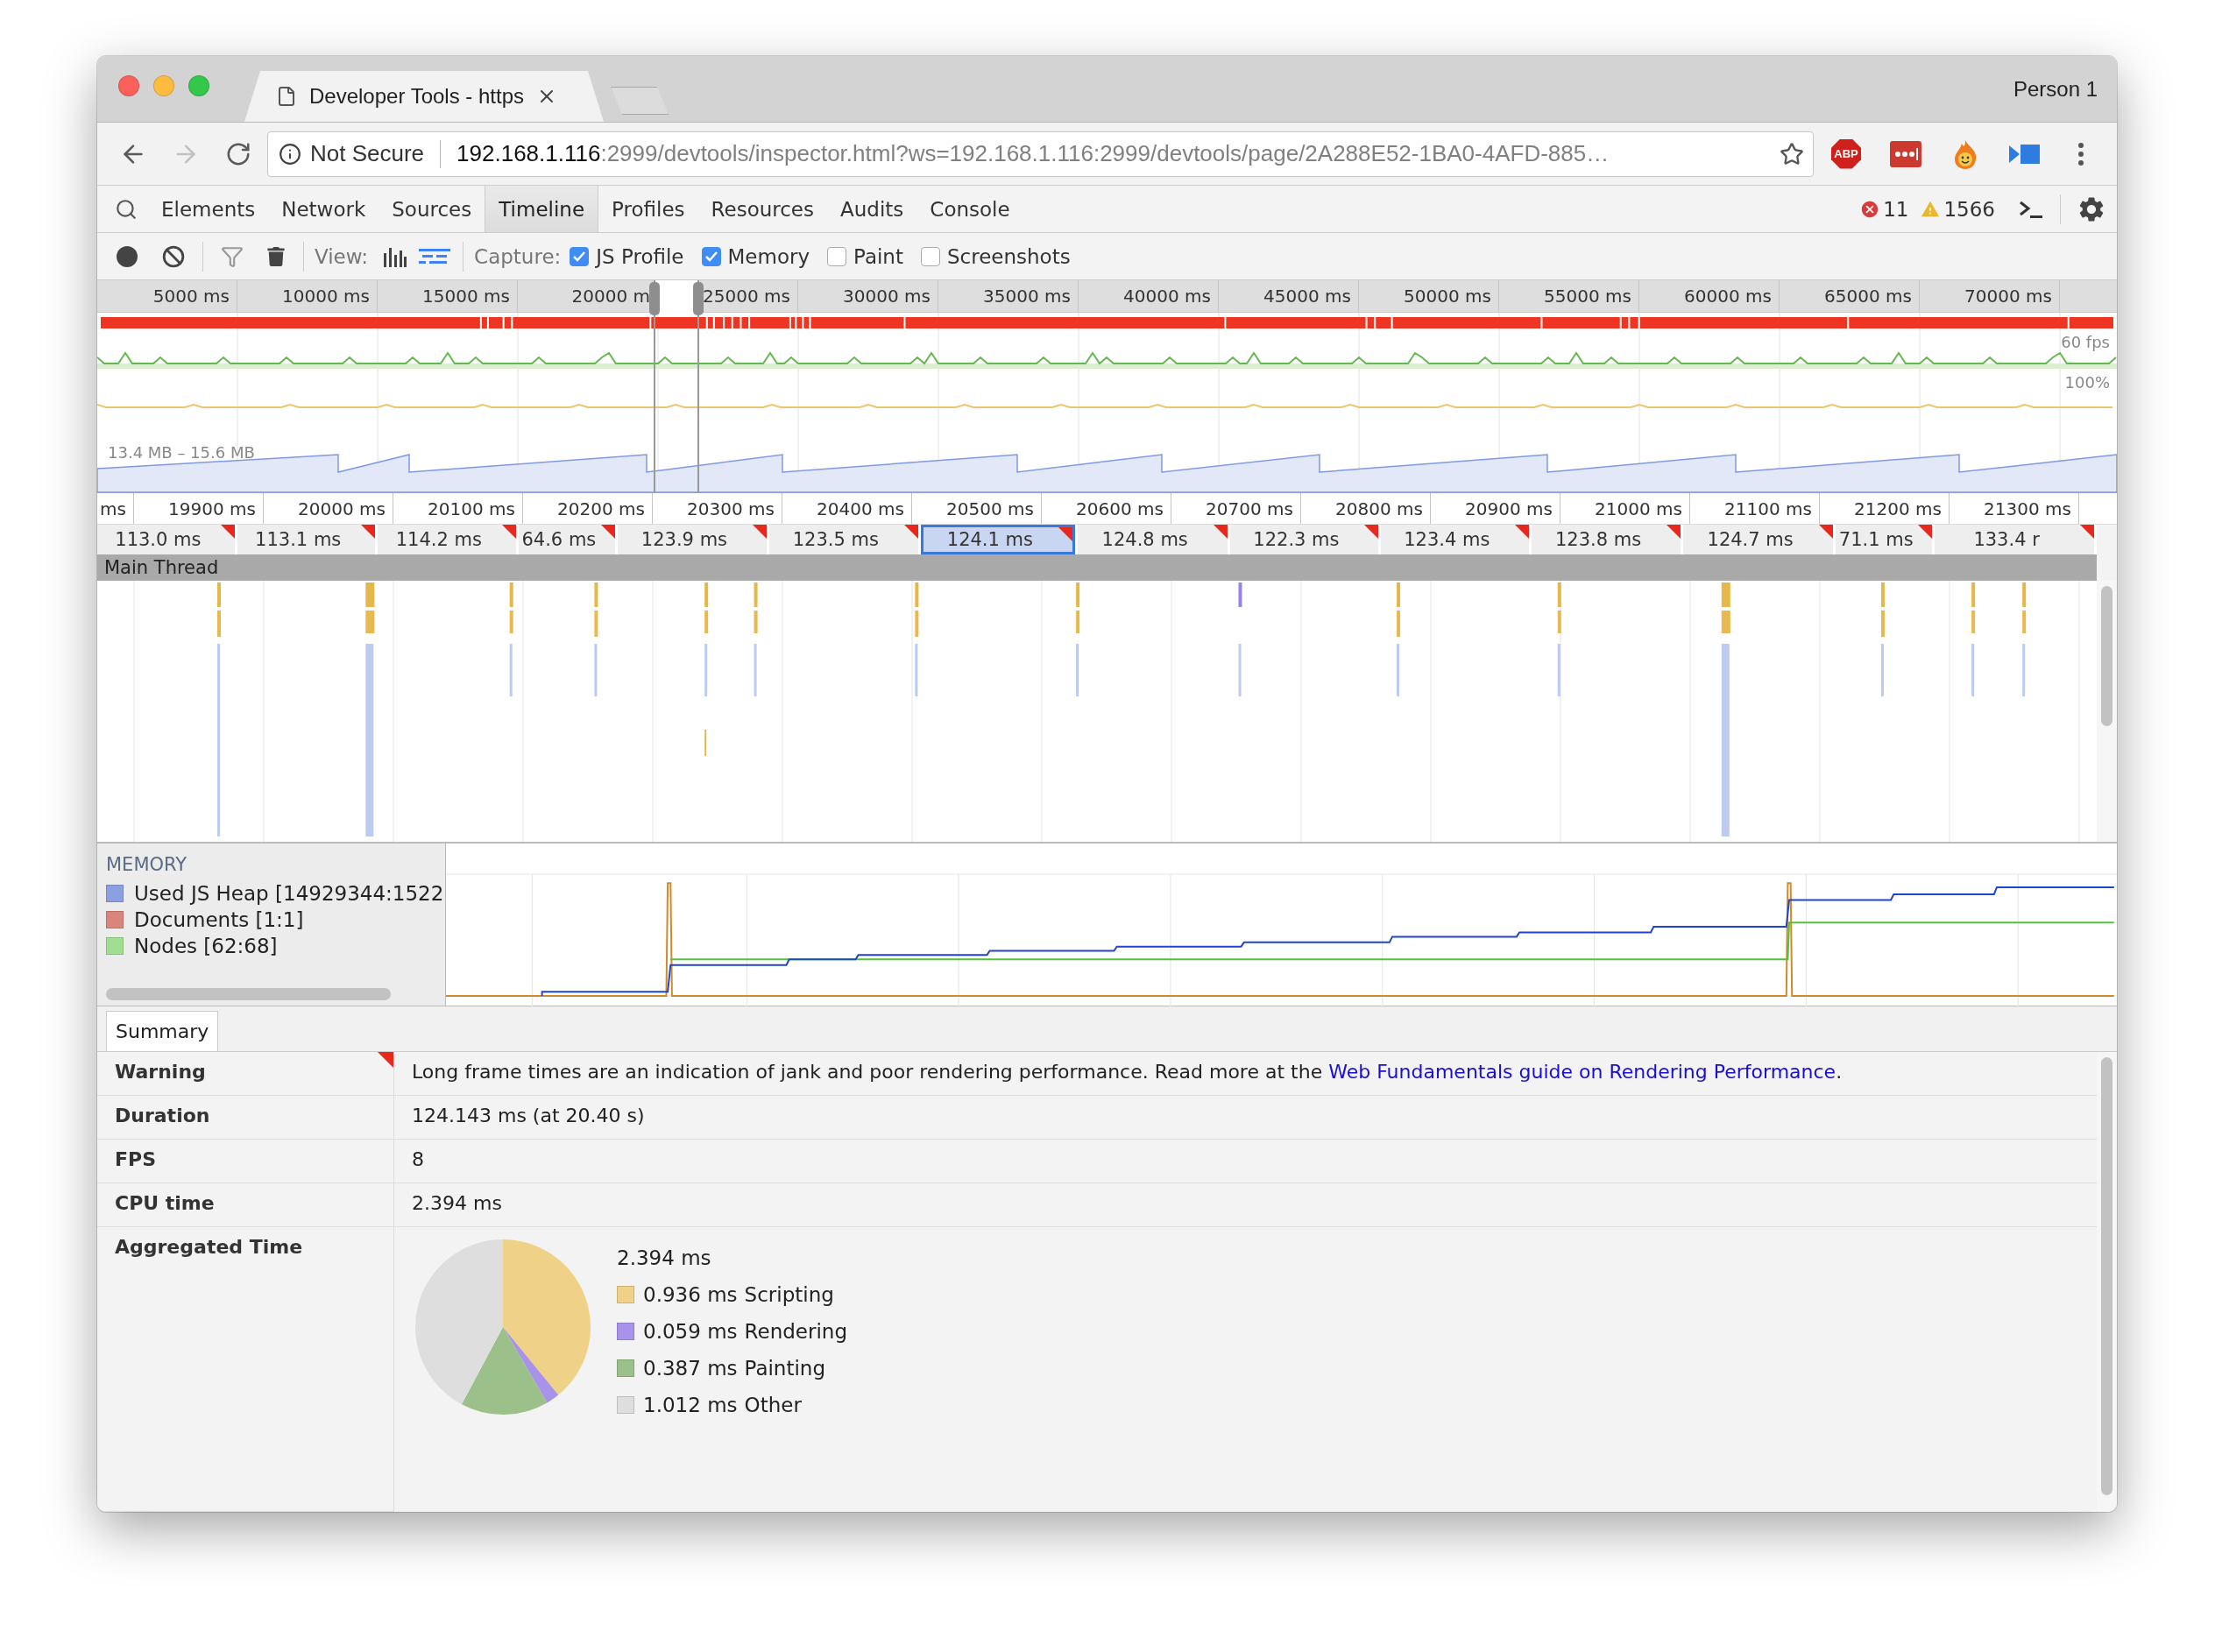  I want to click on warning-counter: 1566, so click(1958, 209).